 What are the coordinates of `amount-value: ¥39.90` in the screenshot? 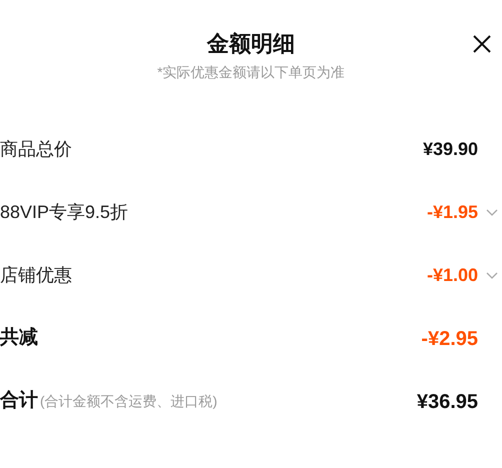 It's located at (450, 149).